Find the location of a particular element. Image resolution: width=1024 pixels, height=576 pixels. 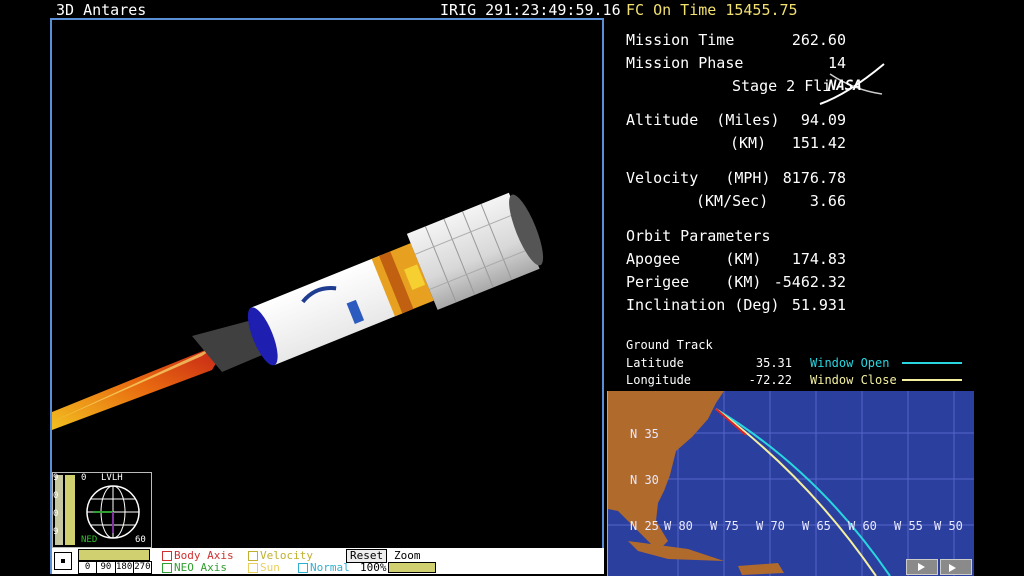

track-window-open is located at coordinates (803, 492).